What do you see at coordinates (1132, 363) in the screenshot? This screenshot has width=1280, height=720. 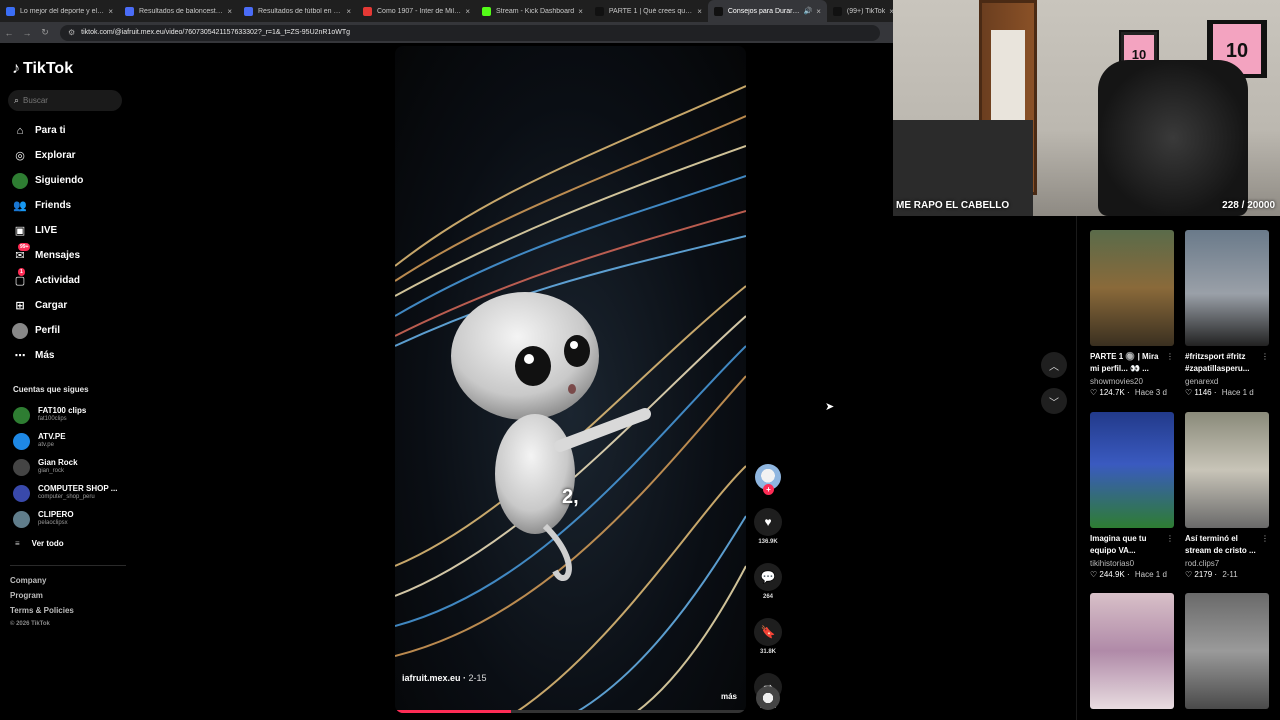 I see `video-title: PARTE 1 🔘 | Mira mi perfil... 👀 ... ⋮` at bounding box center [1132, 363].